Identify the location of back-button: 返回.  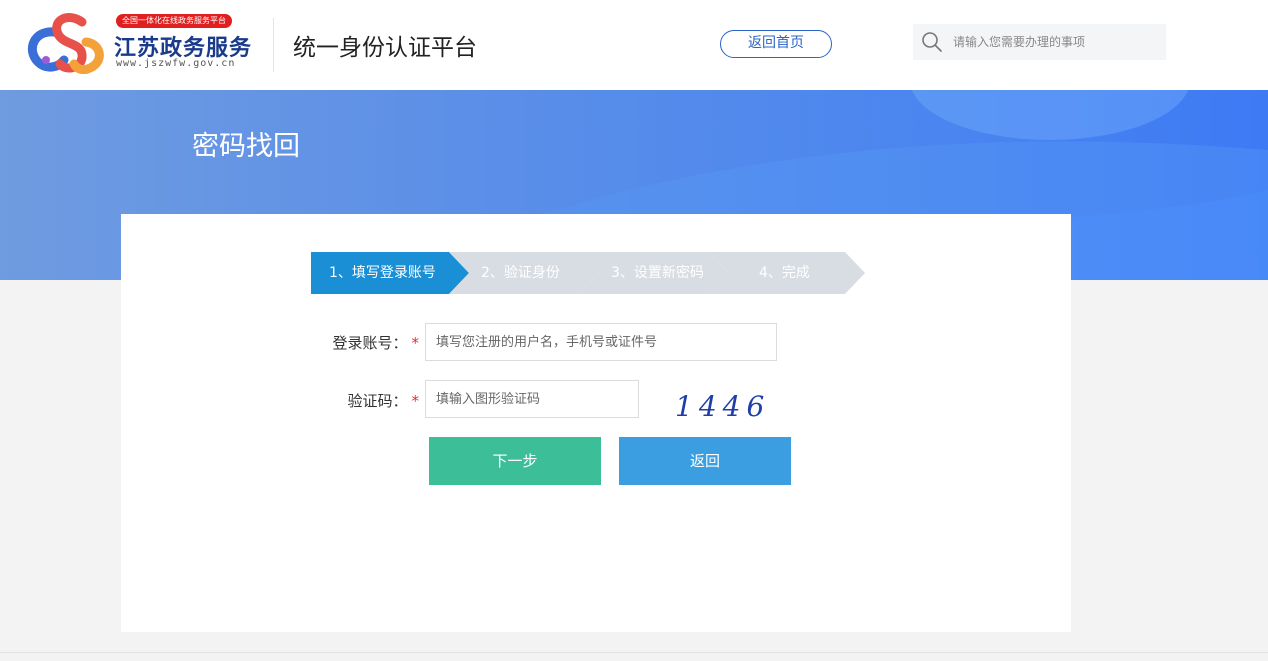
(705, 461).